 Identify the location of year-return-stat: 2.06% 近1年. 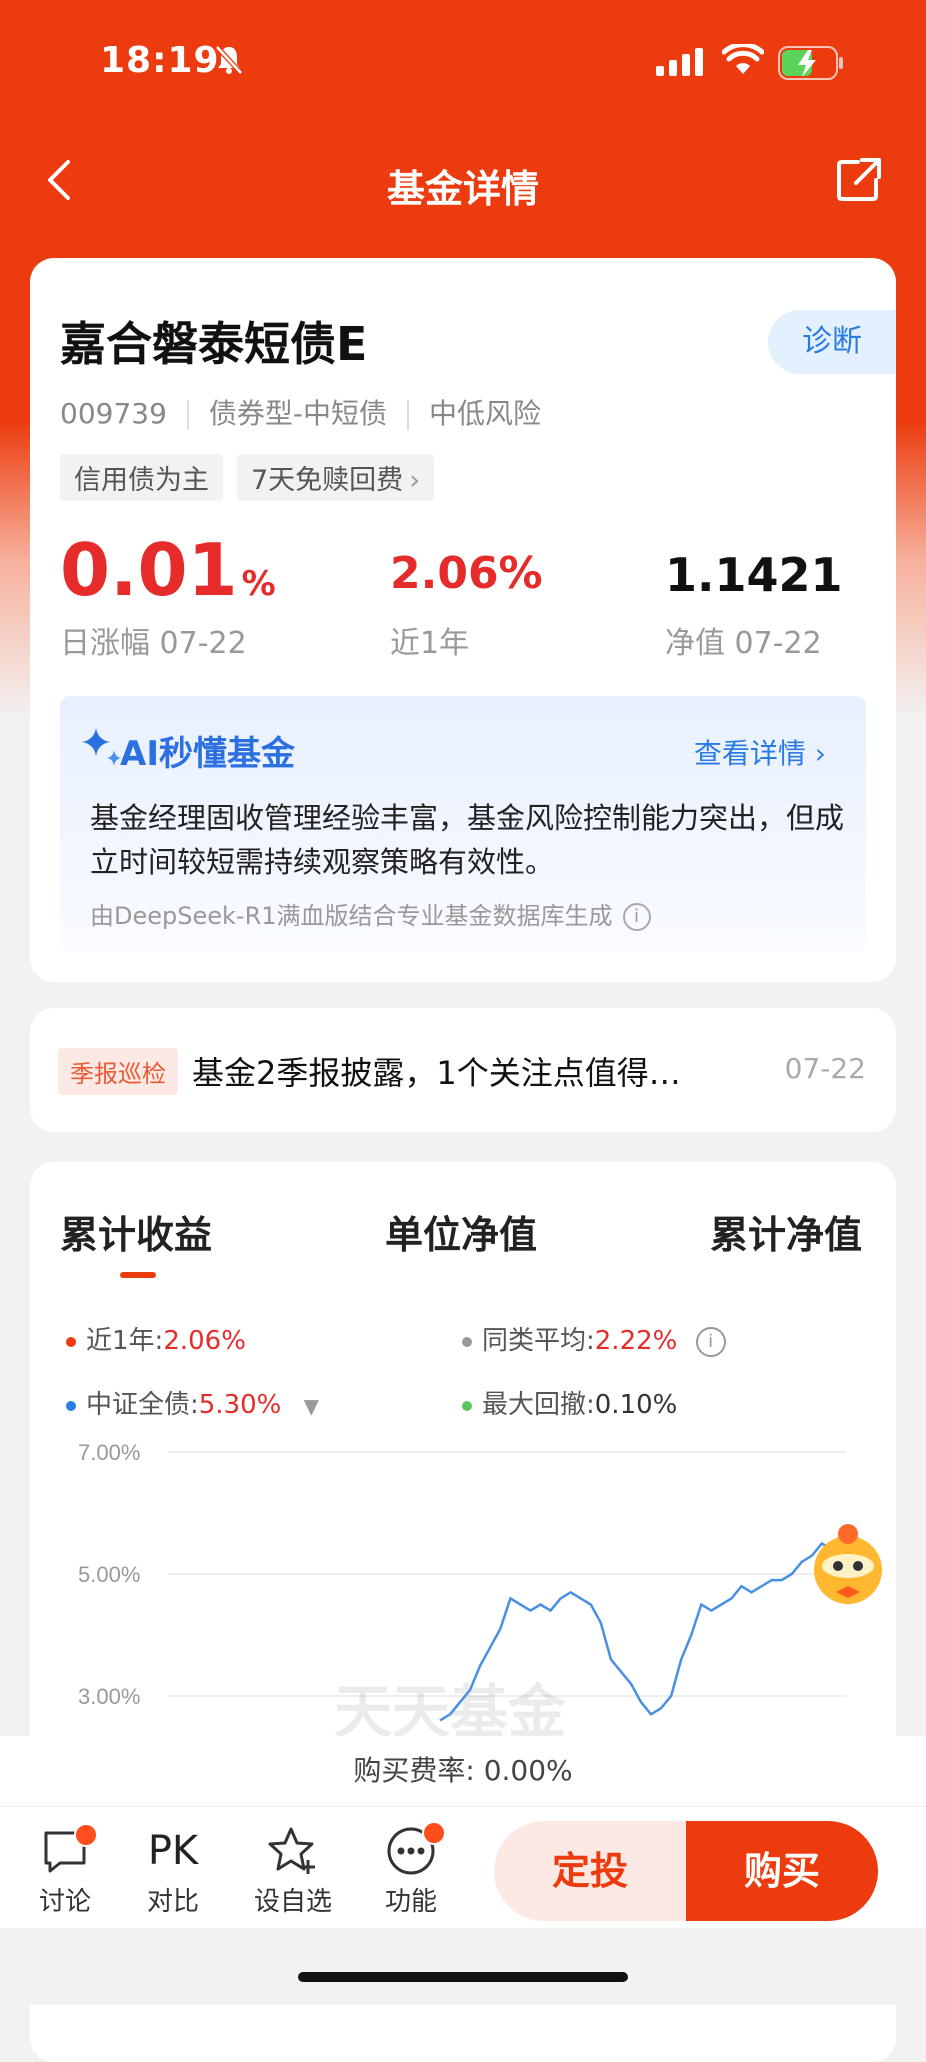
(466, 604).